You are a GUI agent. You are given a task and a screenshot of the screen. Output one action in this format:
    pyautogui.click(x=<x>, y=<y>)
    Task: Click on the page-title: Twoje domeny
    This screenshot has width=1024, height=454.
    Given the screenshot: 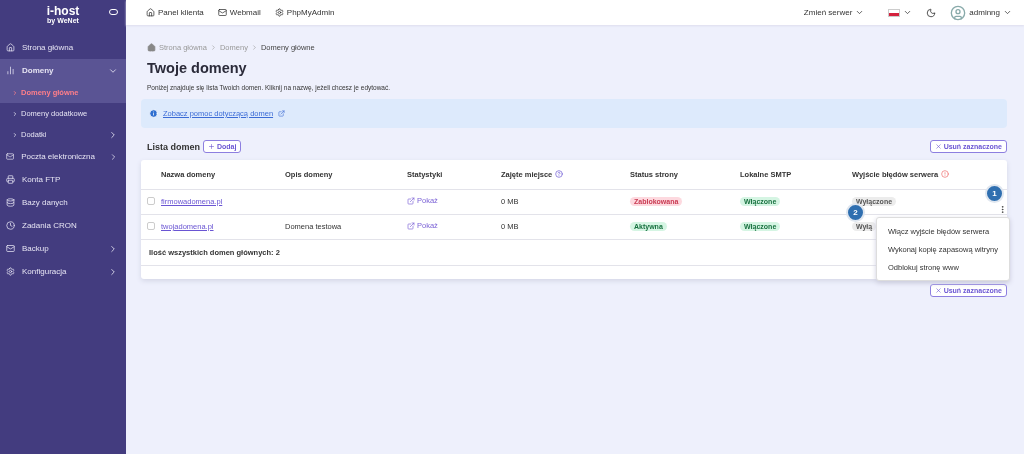 What is the action you would take?
    pyautogui.click(x=197, y=68)
    